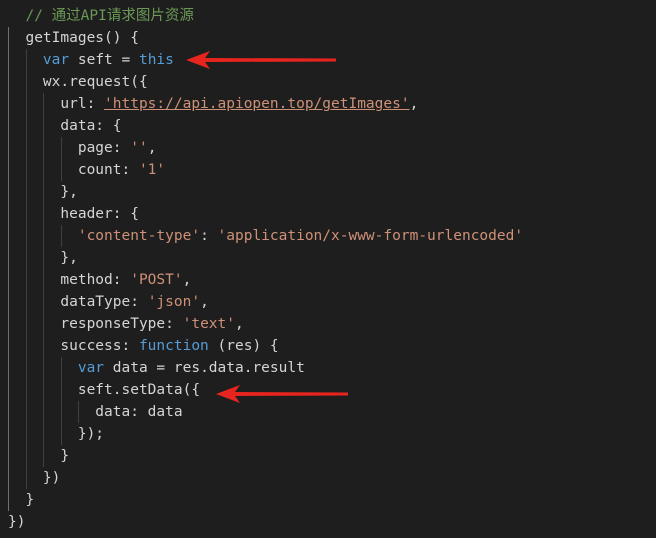 This screenshot has width=656, height=538. I want to click on code-token-default: :, so click(209, 236).